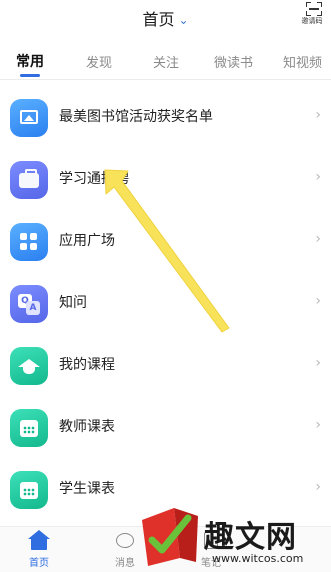 The height and width of the screenshot is (572, 331). What do you see at coordinates (165, 371) in the screenshot?
I see `list-item-my-courses: 我的课程 ›` at bounding box center [165, 371].